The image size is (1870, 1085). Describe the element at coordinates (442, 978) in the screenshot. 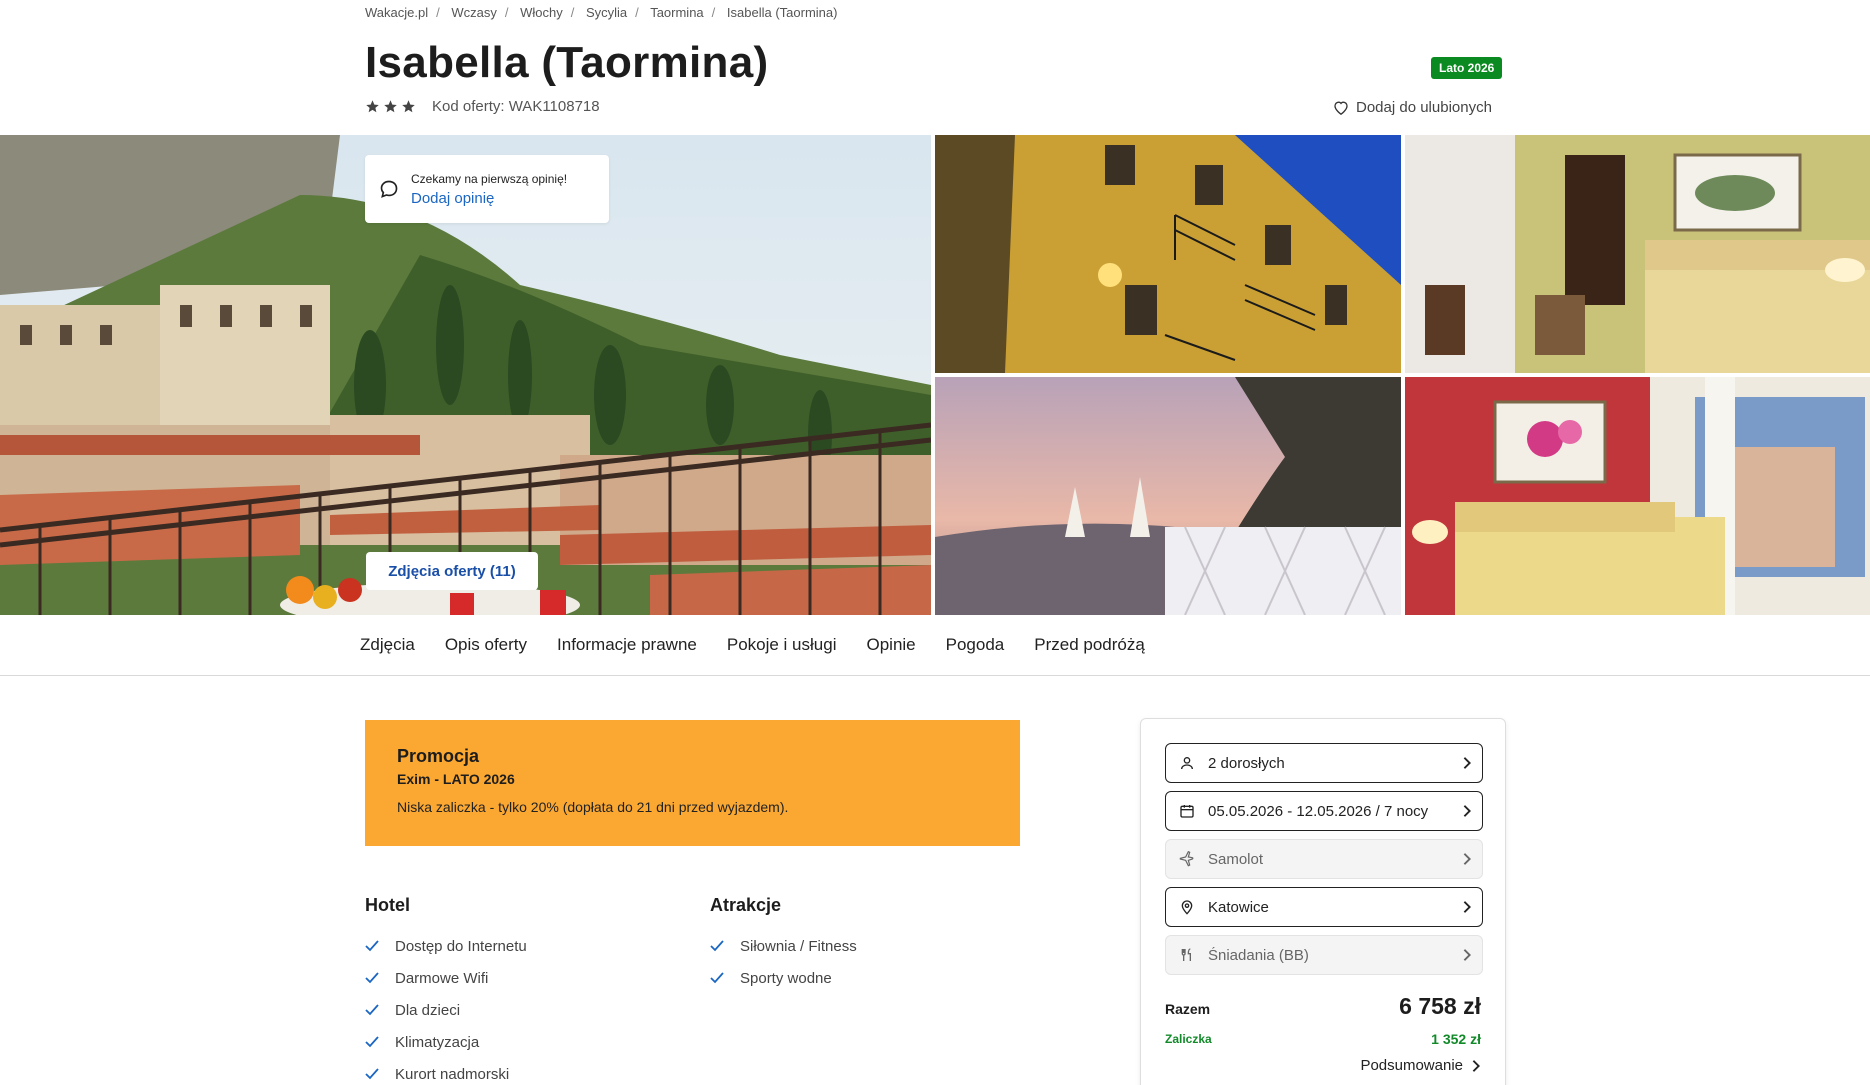

I see `feature-label: Darmowe Wifi` at that location.